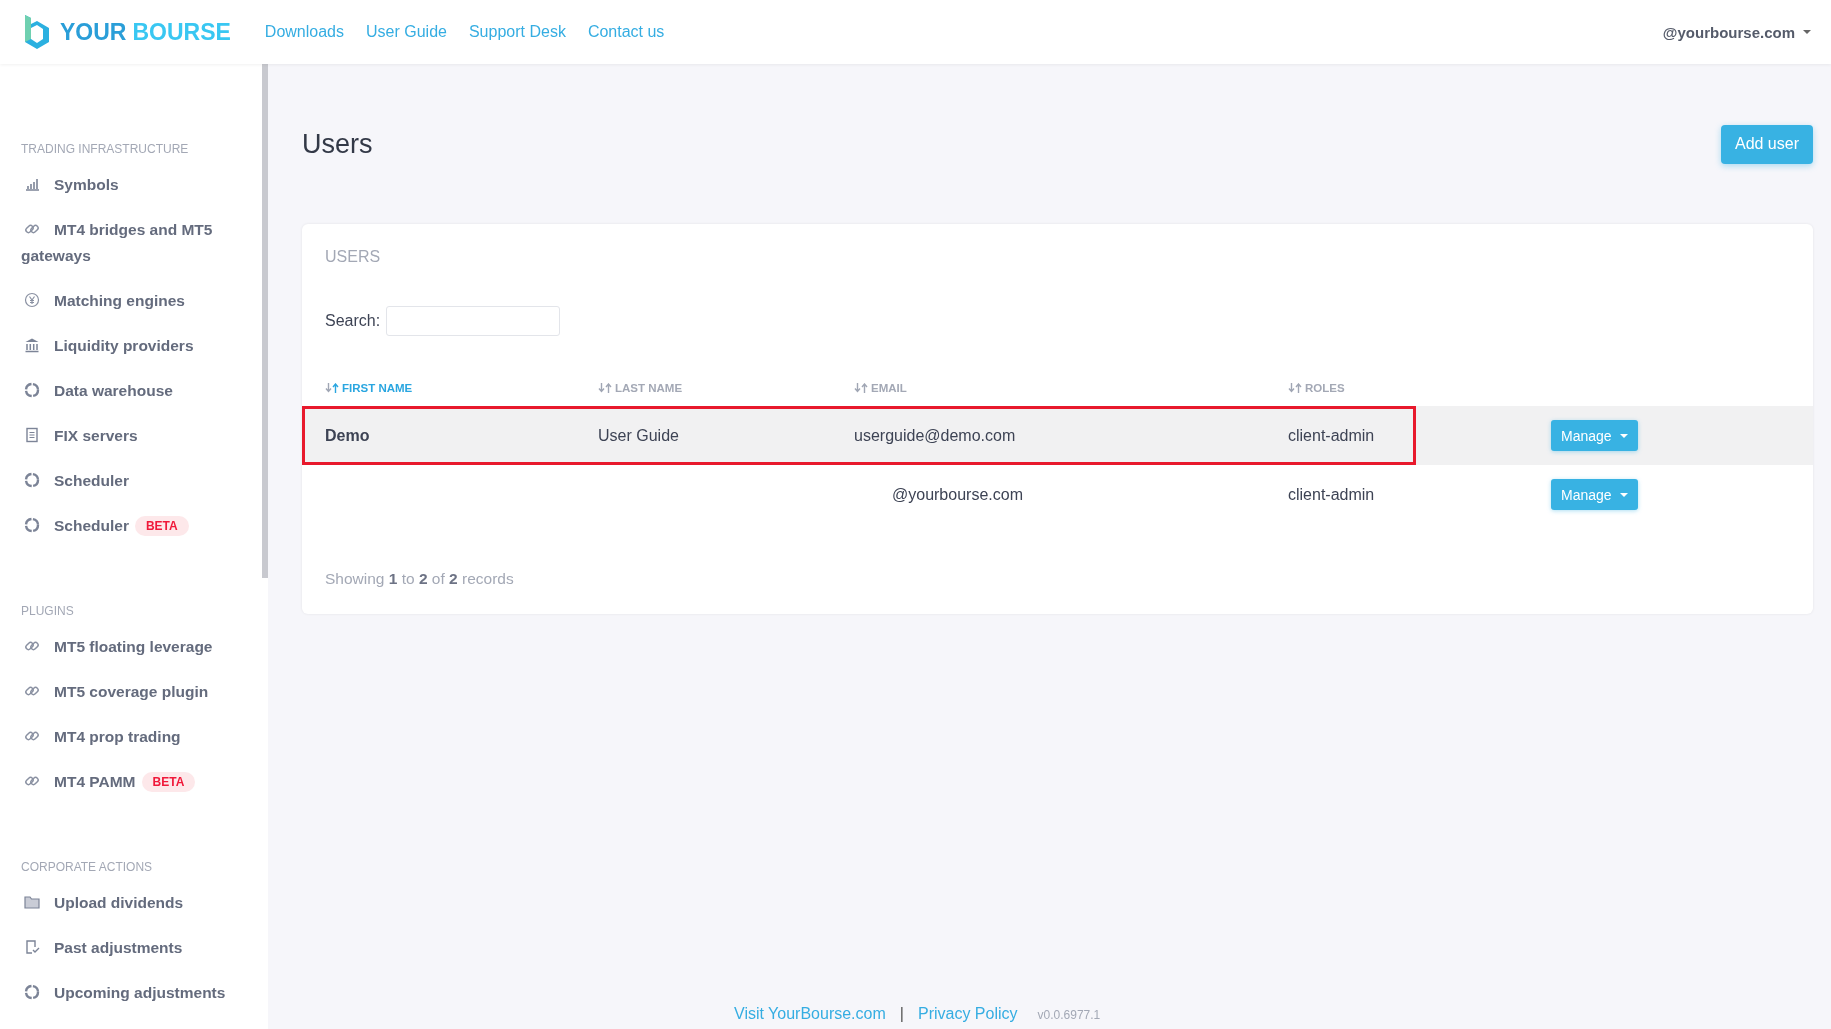 The height and width of the screenshot is (1029, 1831). Describe the element at coordinates (638, 435) in the screenshot. I see `table-cell: User Guide` at that location.